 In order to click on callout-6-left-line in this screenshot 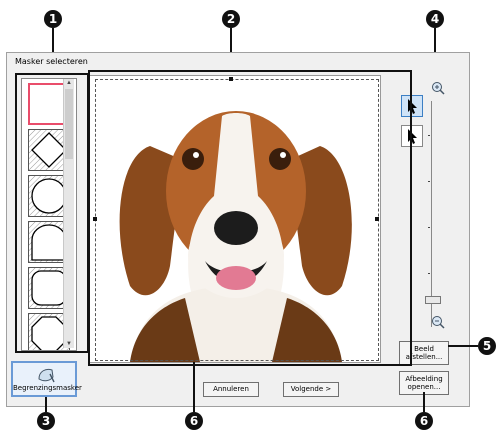, I will do `click(194, 387)`.